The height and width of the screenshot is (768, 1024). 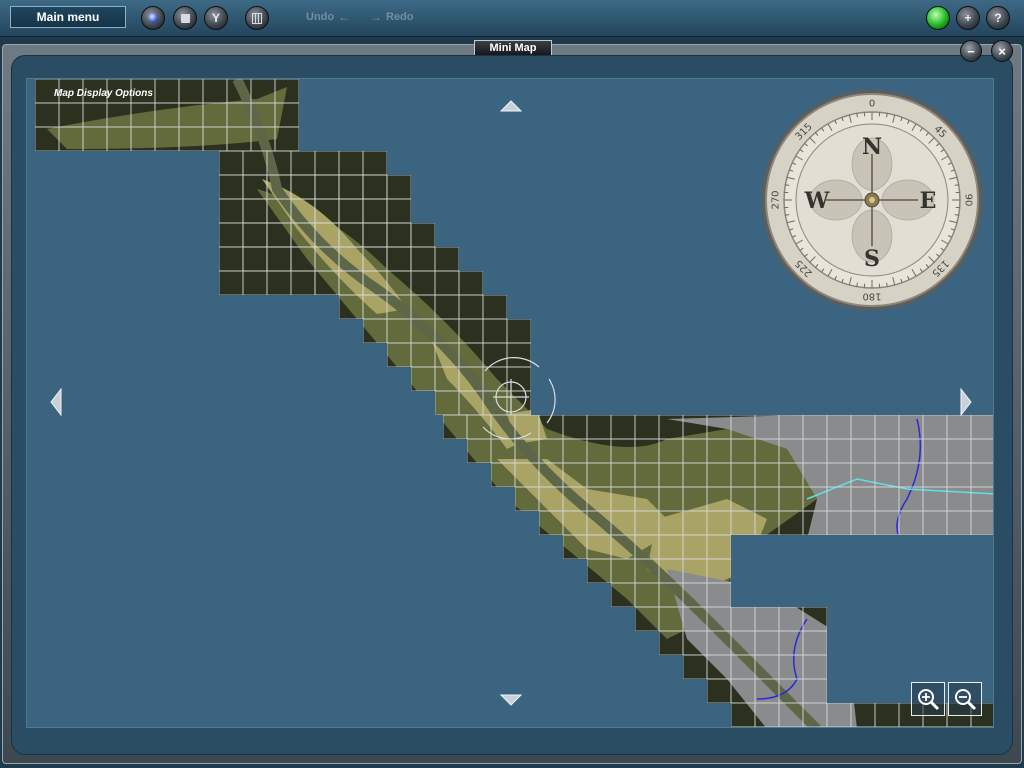 I want to click on undo-arrow-icon: ←, so click(x=344, y=17).